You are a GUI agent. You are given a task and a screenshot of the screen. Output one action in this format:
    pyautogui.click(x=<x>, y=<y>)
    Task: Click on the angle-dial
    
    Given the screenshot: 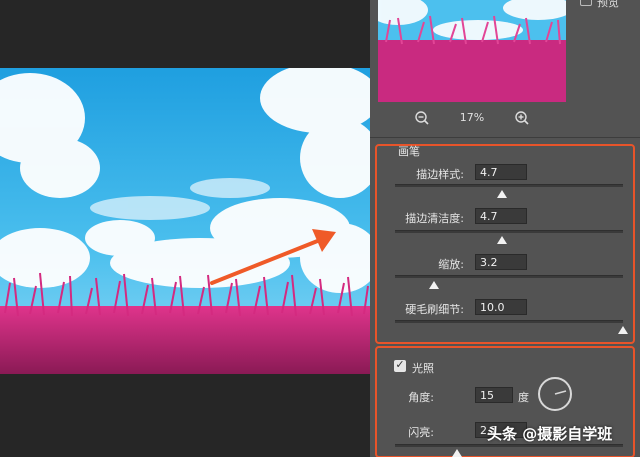 What is the action you would take?
    pyautogui.click(x=555, y=394)
    